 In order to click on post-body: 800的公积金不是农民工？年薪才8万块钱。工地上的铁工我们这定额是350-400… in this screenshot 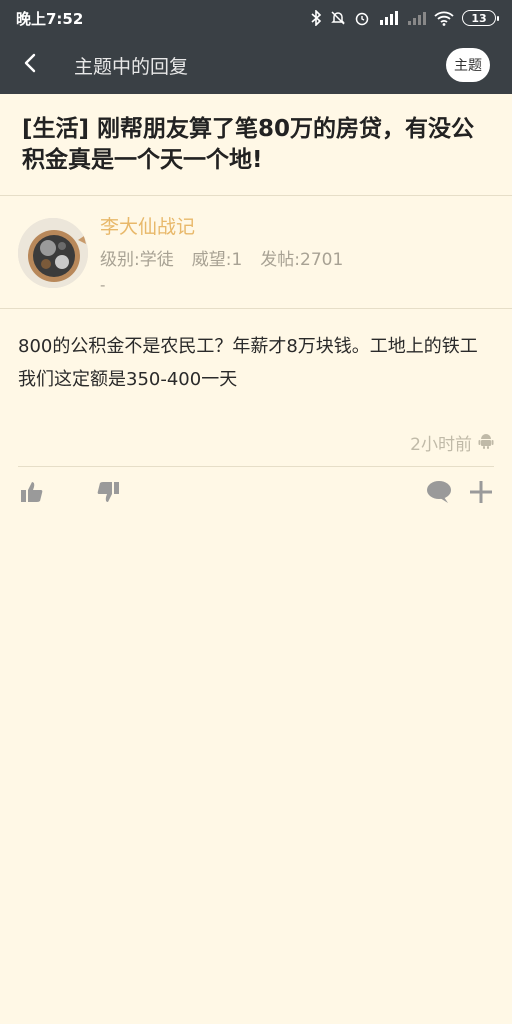, I will do `click(248, 363)`.